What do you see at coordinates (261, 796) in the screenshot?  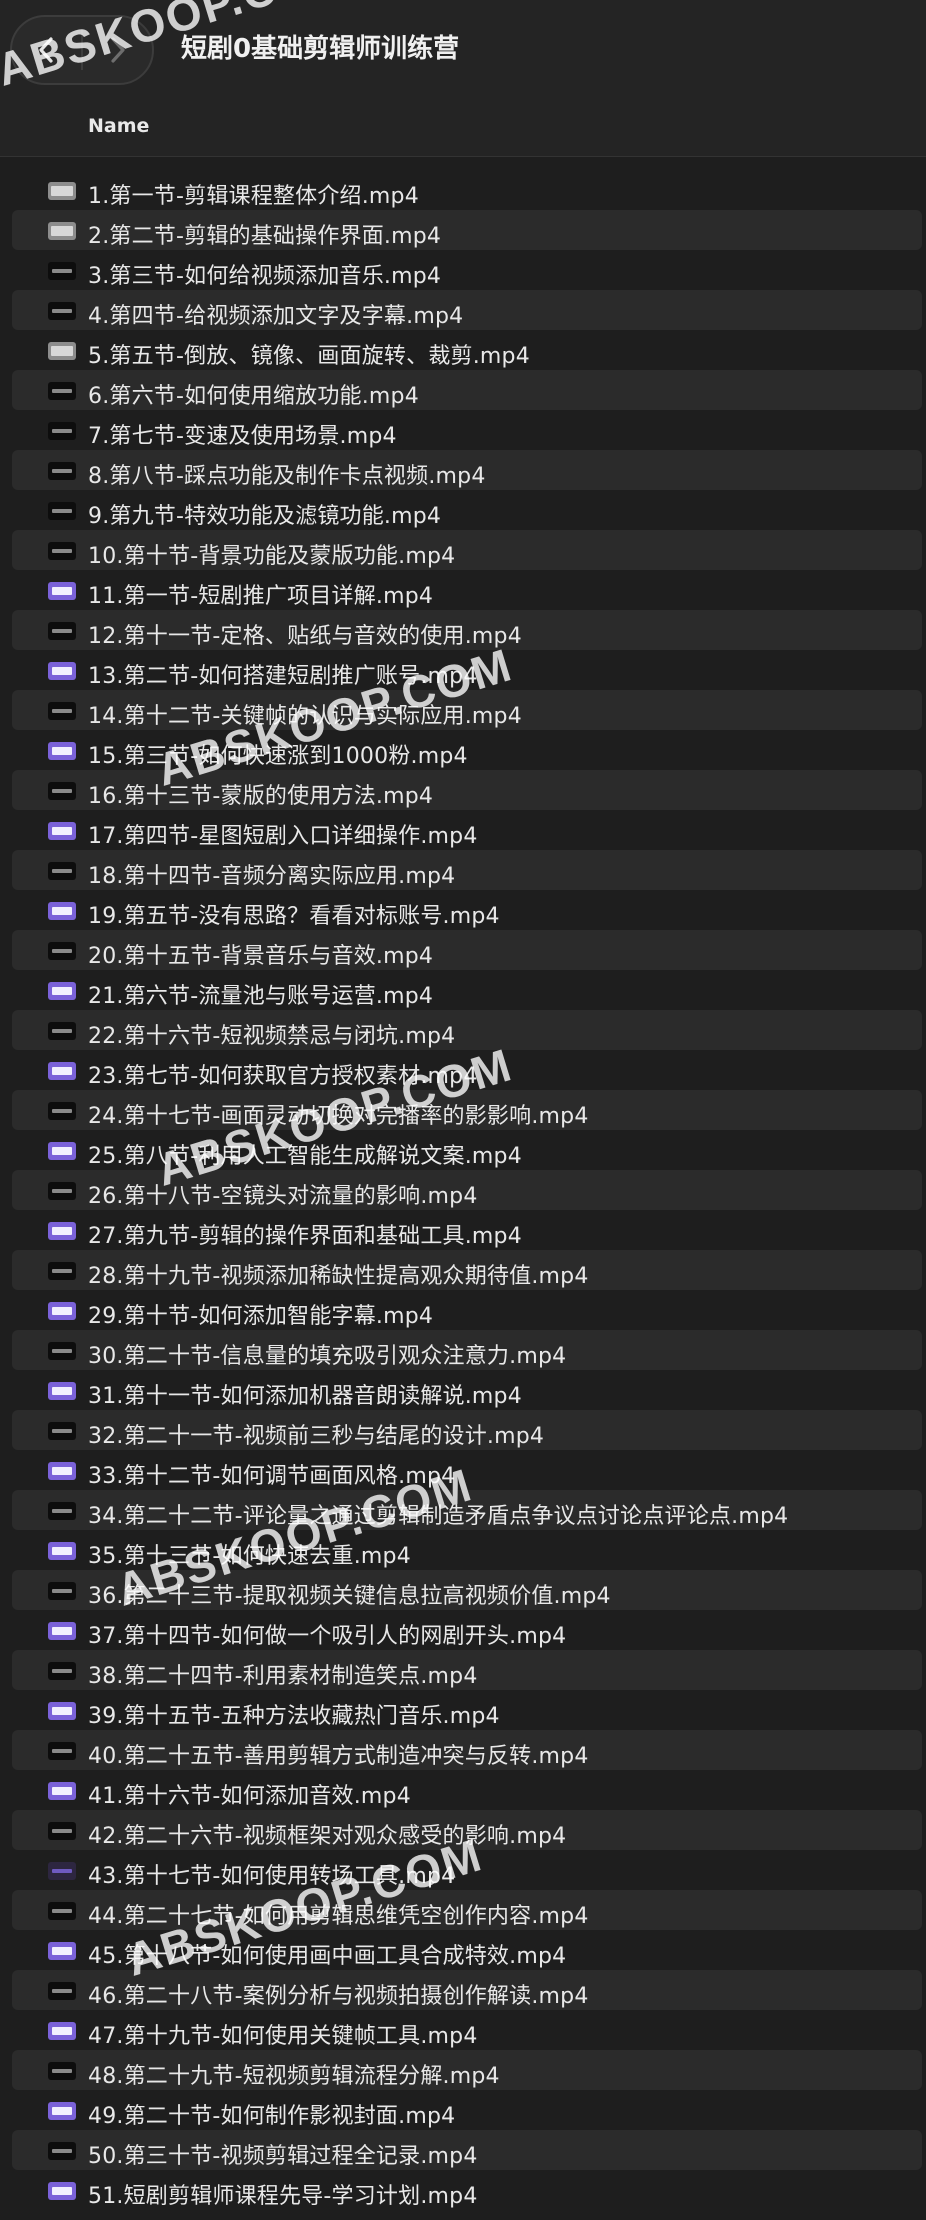 I see `file-name: 16.第十三节-蒙版的使用方法.mp4` at bounding box center [261, 796].